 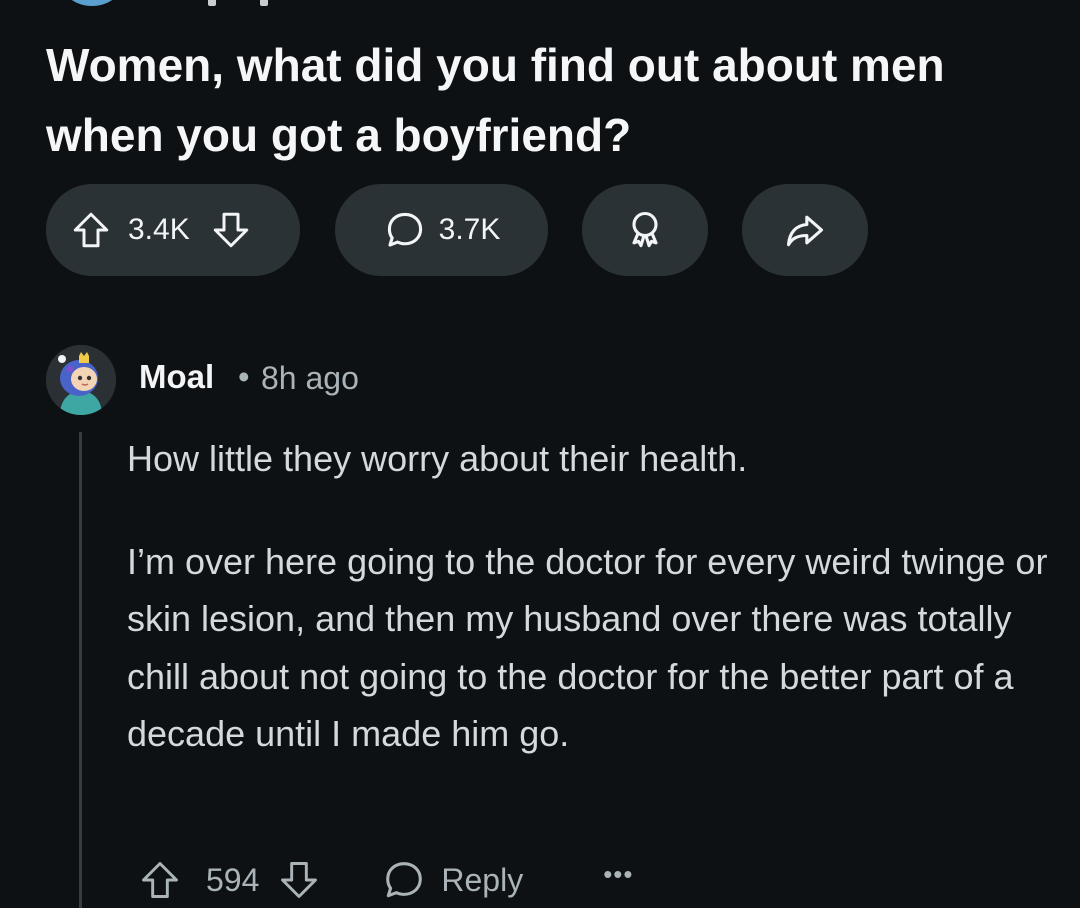 What do you see at coordinates (92, 3) in the screenshot?
I see `post-author-avatar` at bounding box center [92, 3].